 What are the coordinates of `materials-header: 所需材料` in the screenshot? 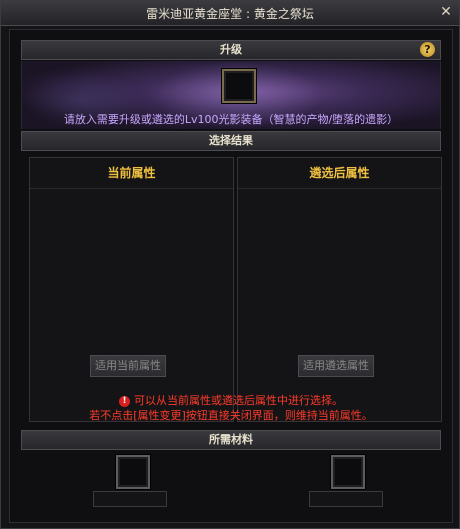 It's located at (231, 440).